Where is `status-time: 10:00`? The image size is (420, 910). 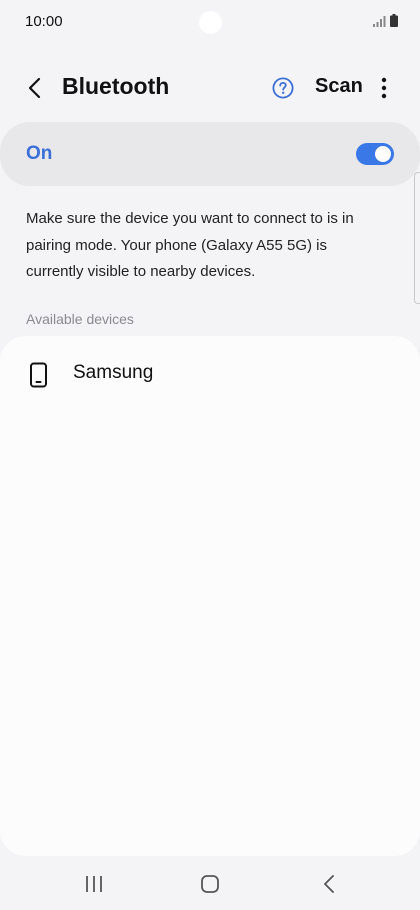 status-time: 10:00 is located at coordinates (44, 21).